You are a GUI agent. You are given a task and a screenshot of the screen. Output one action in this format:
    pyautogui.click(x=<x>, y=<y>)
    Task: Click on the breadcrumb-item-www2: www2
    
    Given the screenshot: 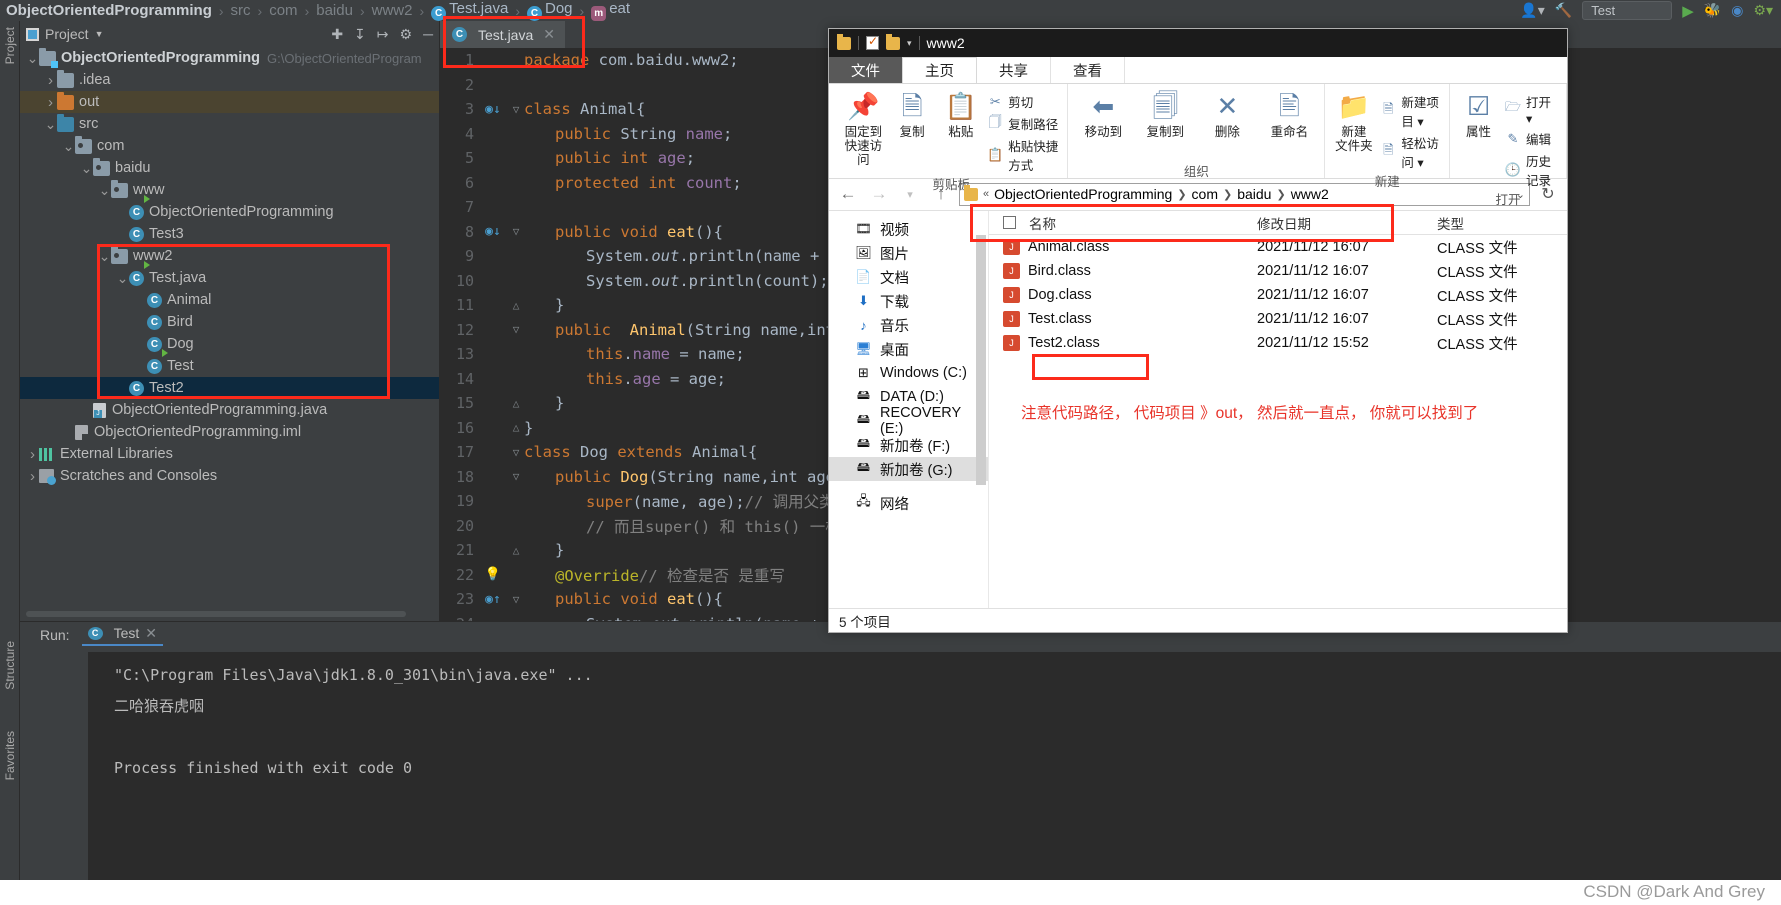 What is the action you would take?
    pyautogui.click(x=392, y=10)
    